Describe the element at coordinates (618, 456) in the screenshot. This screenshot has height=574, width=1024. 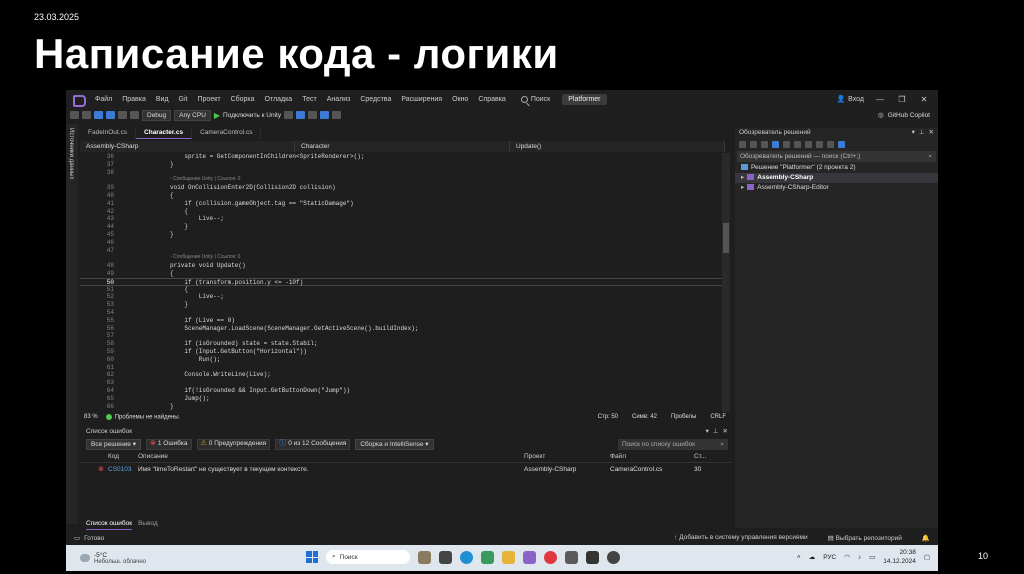
I see `column-file: Файл` at that location.